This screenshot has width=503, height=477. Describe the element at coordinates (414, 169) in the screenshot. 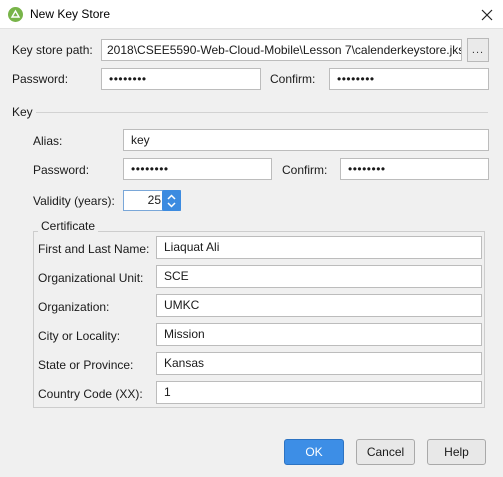

I see `key-confirm-field: ••••••••` at that location.